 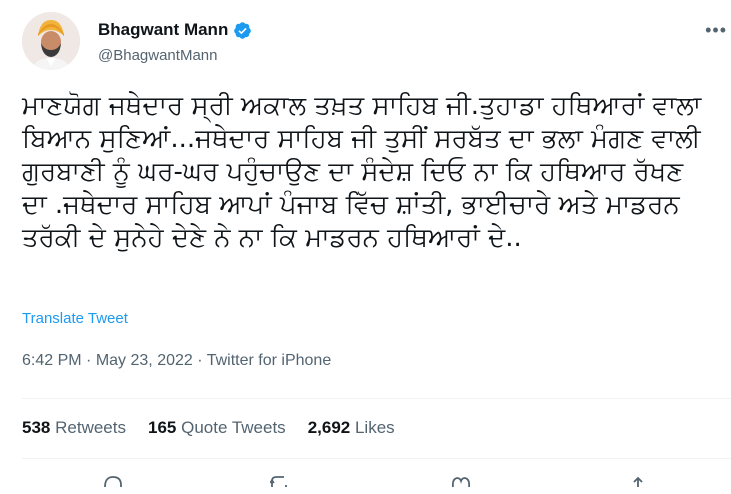 I want to click on tweet-source: Twitter for iPhone, so click(x=269, y=360).